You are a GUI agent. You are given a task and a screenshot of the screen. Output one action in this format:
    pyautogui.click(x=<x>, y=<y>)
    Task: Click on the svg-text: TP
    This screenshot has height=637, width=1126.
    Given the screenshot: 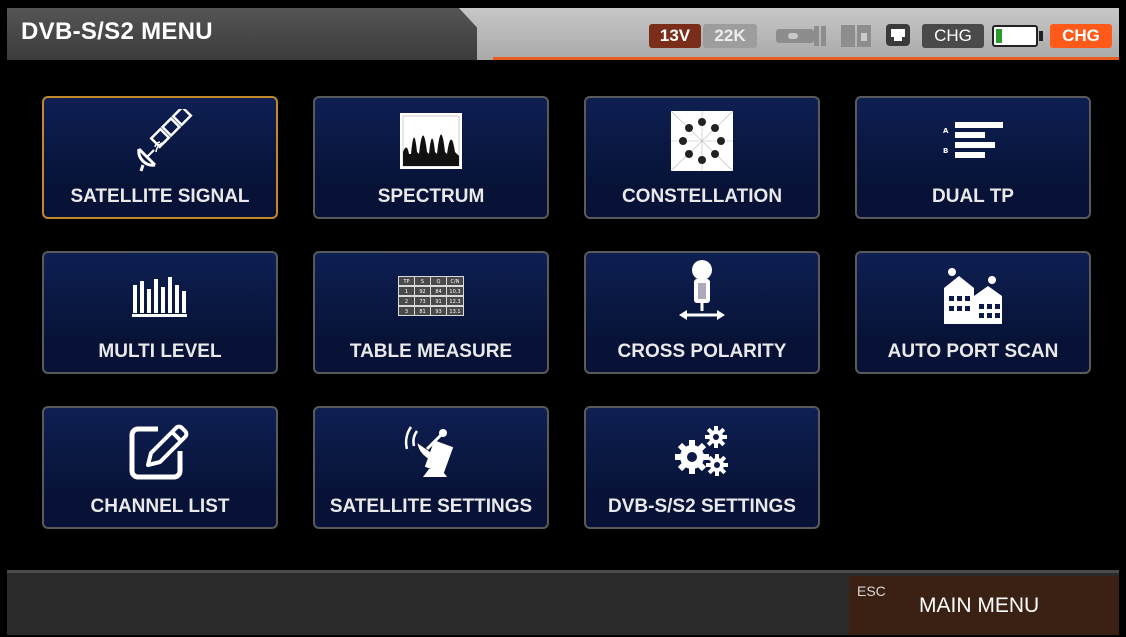 What is the action you would take?
    pyautogui.click(x=405, y=282)
    